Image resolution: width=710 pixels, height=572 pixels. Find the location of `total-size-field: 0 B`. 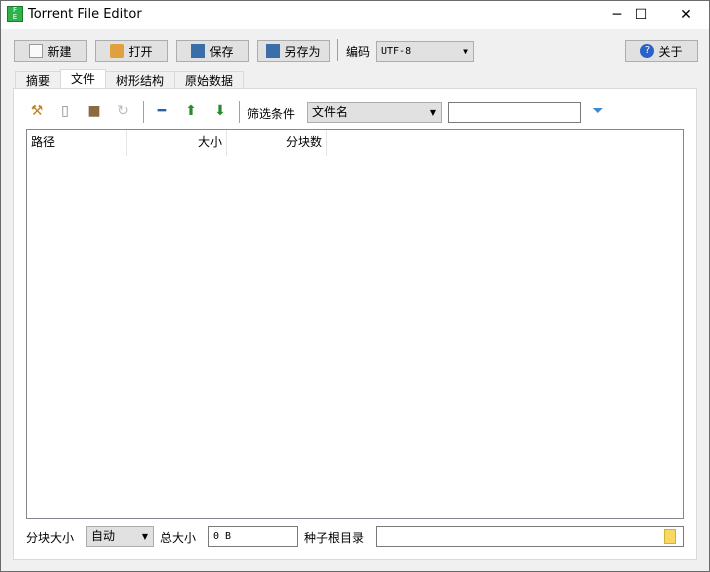

total-size-field: 0 B is located at coordinates (253, 536).